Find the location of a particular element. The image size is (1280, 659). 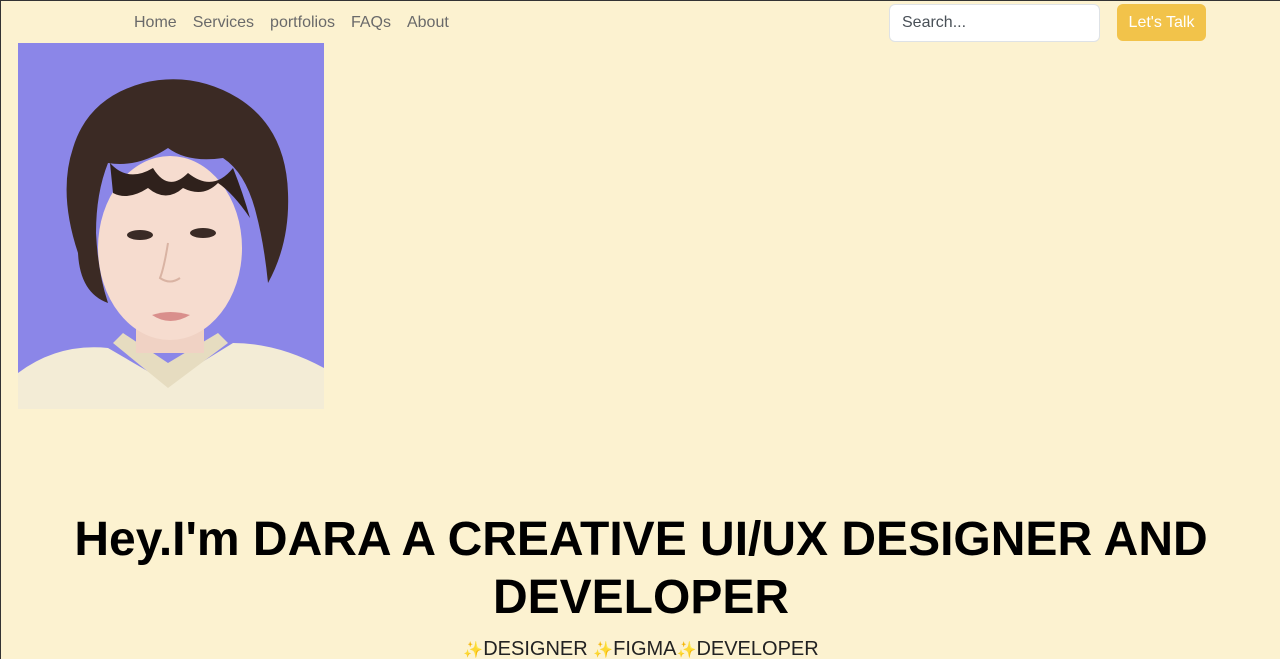

nav-link-portfolios: portfolios is located at coordinates (302, 23).